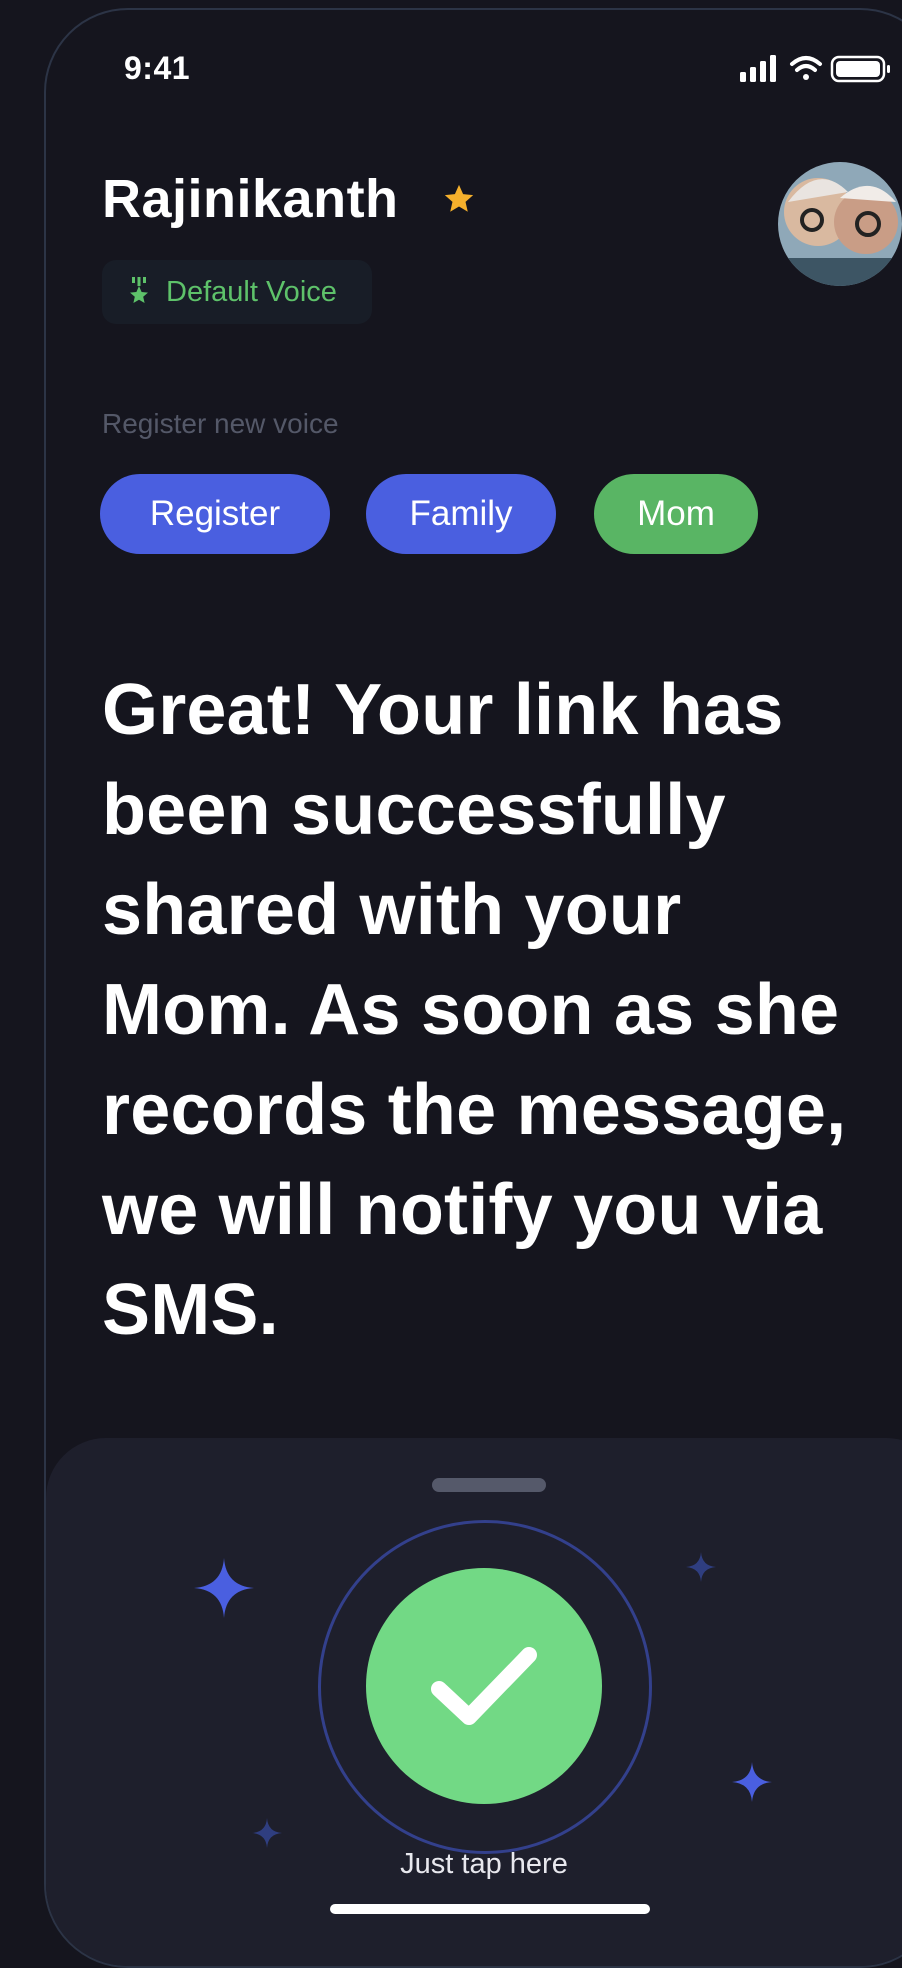 The height and width of the screenshot is (1968, 902). I want to click on sheet-handle, so click(489, 1485).